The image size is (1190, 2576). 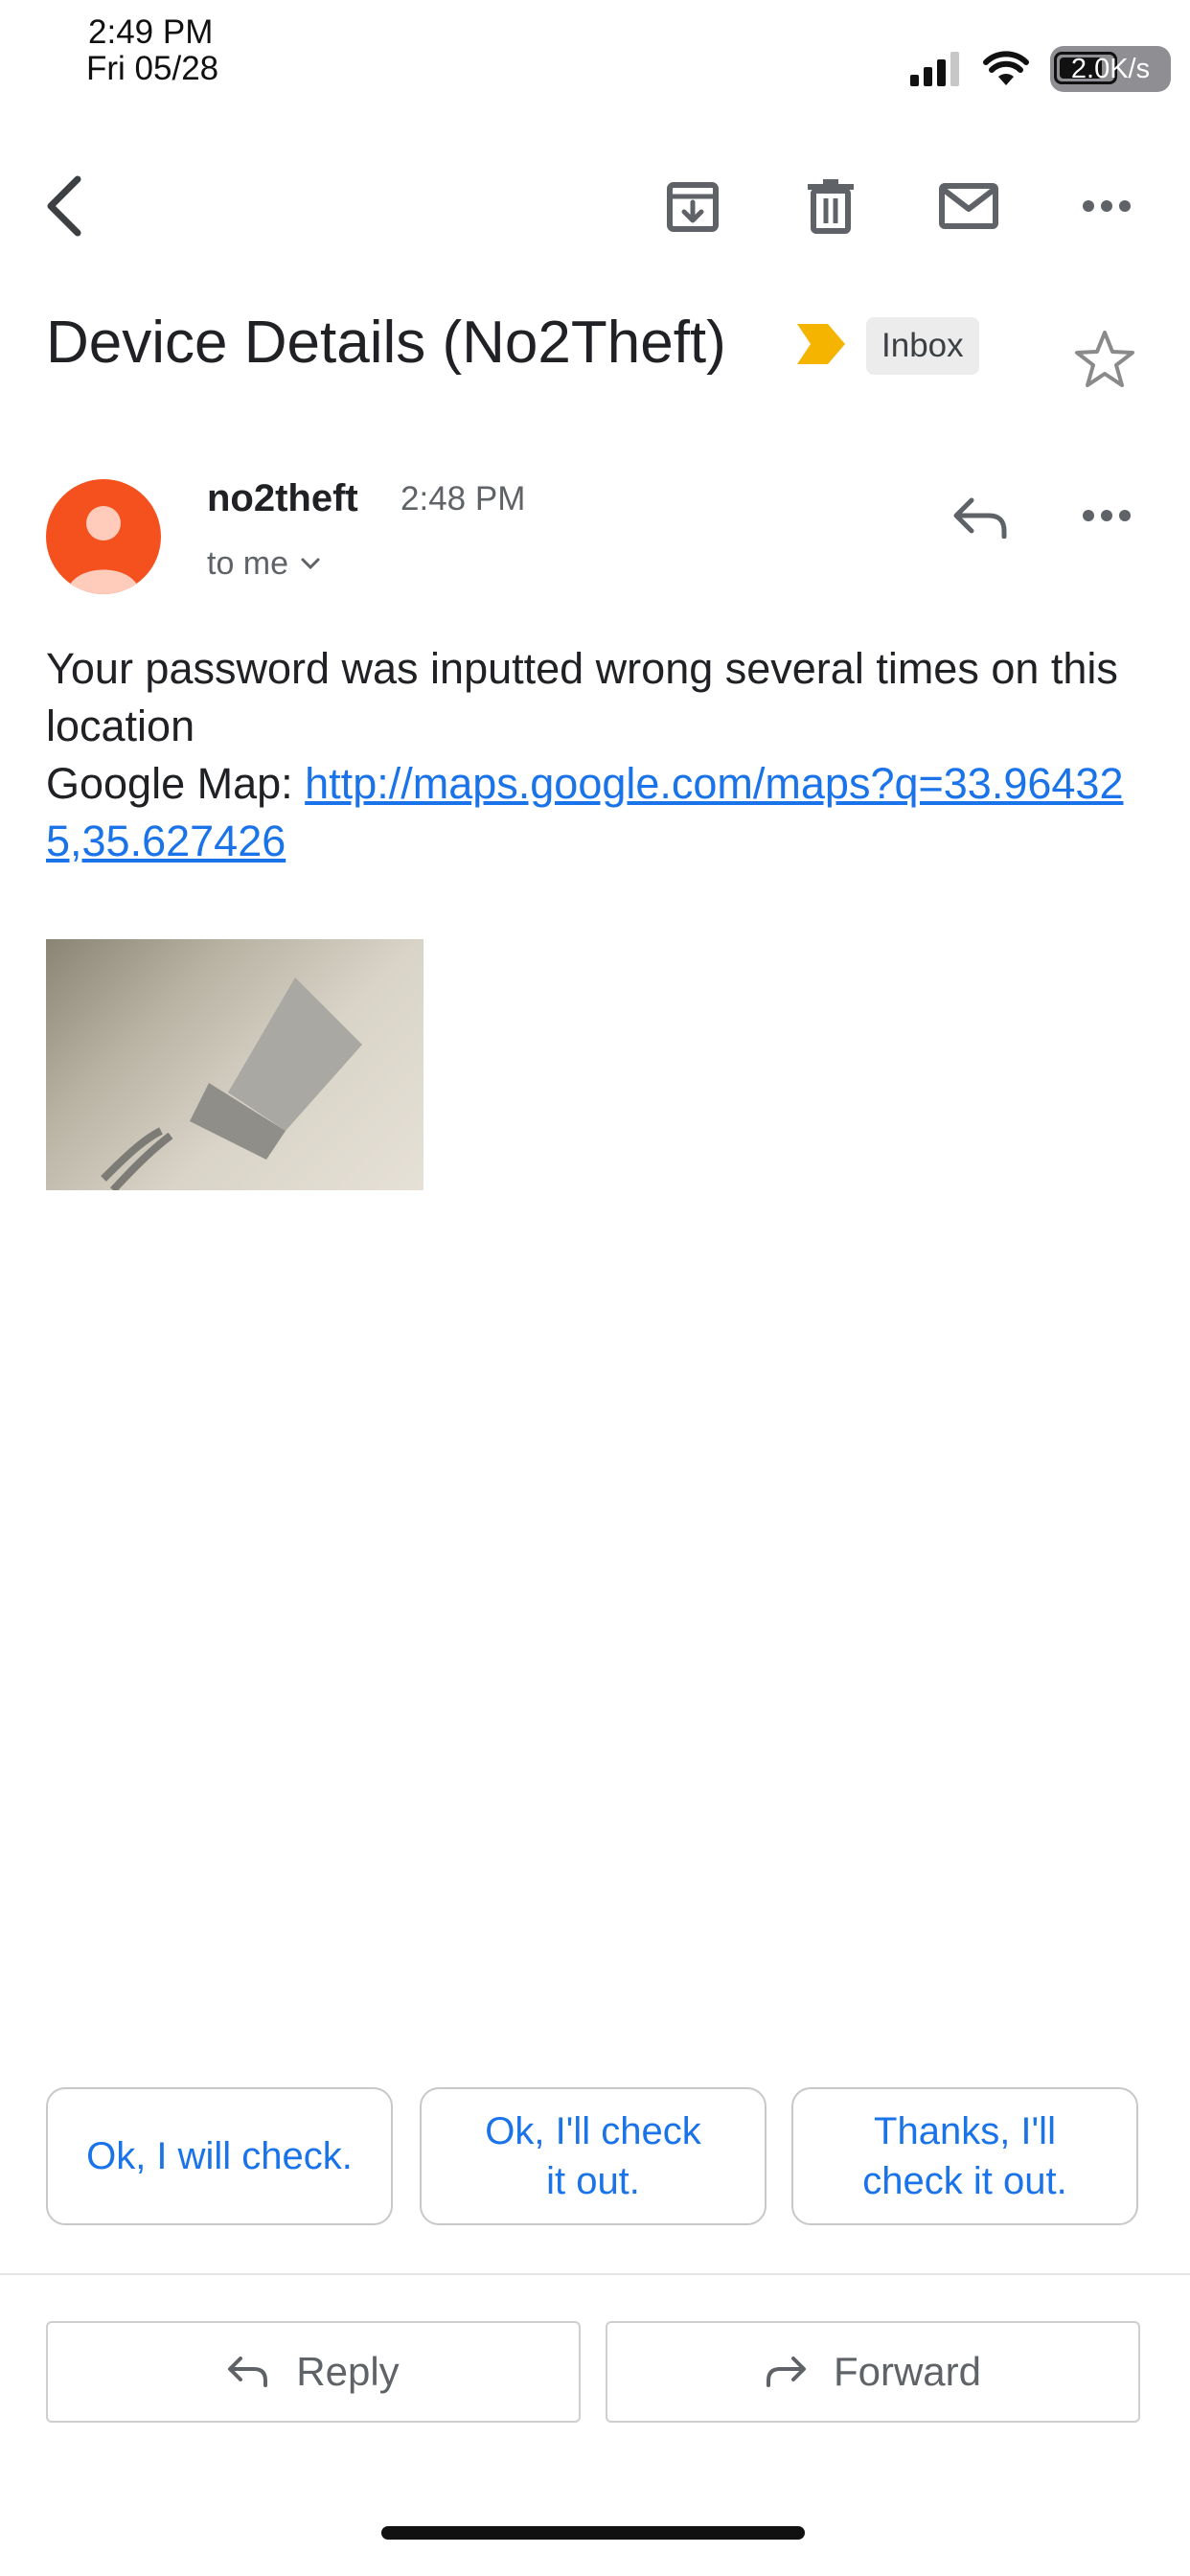 What do you see at coordinates (152, 68) in the screenshot?
I see `status-date: Fri 05/28` at bounding box center [152, 68].